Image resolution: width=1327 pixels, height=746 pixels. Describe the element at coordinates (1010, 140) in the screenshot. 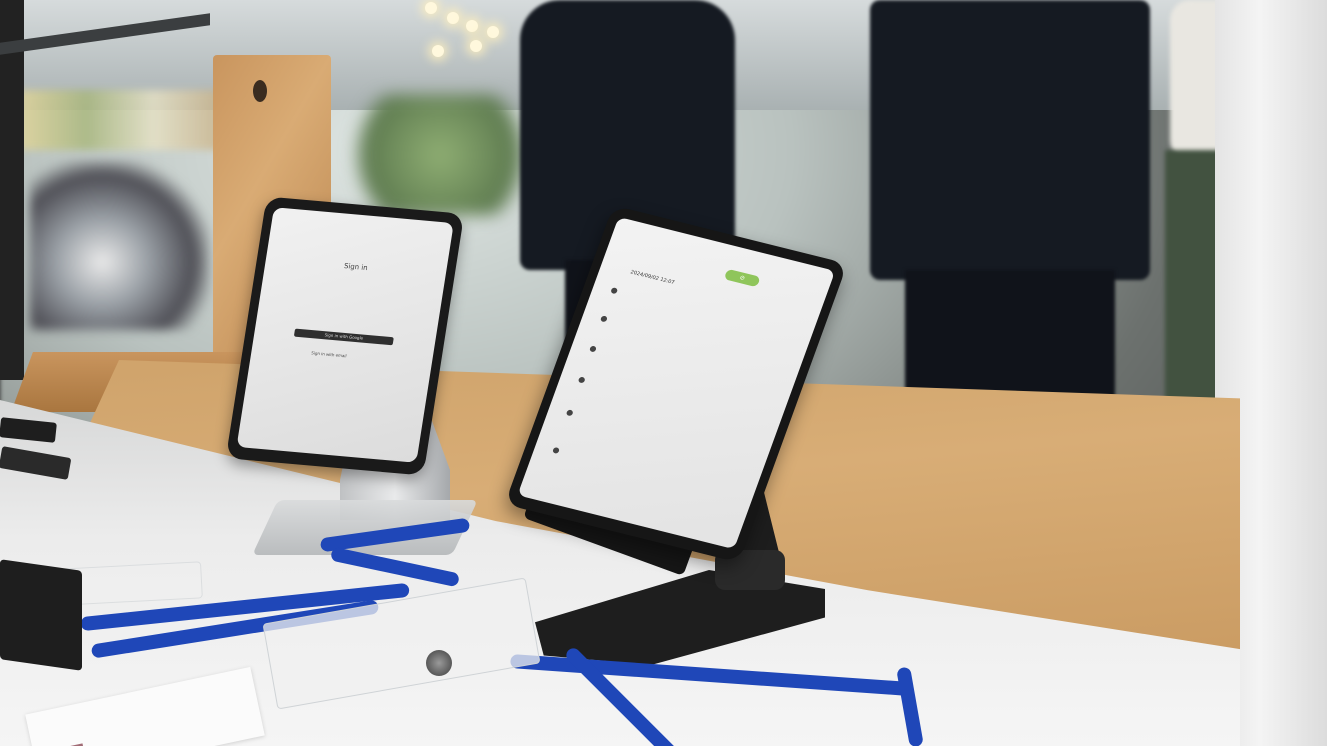

I see `person-torso` at that location.